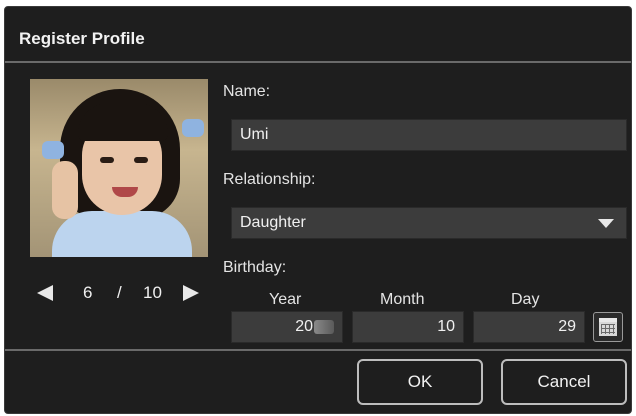 This screenshot has width=636, height=416. What do you see at coordinates (45, 293) in the screenshot?
I see `prev-arrow-icon` at bounding box center [45, 293].